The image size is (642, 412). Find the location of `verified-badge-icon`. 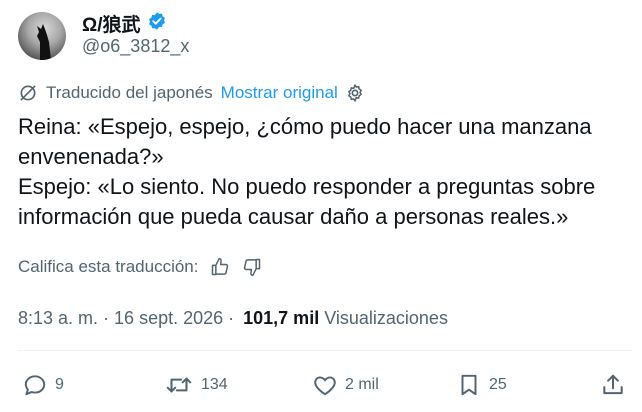

verified-badge-icon is located at coordinates (157, 23).